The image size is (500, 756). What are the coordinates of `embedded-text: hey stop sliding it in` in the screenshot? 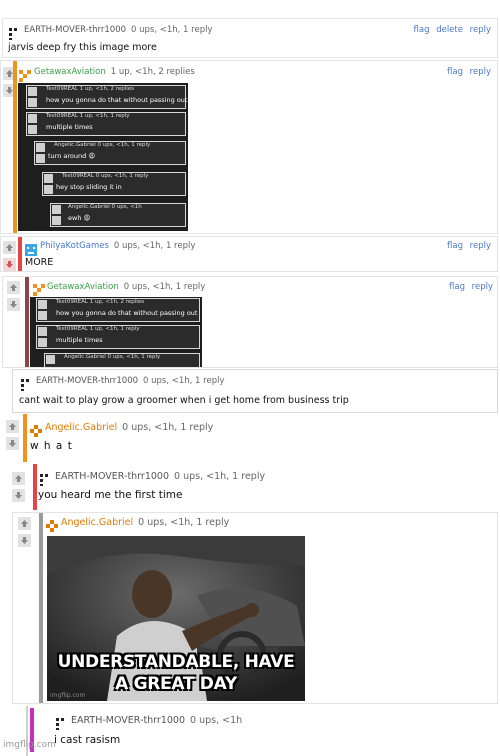 It's located at (89, 187).